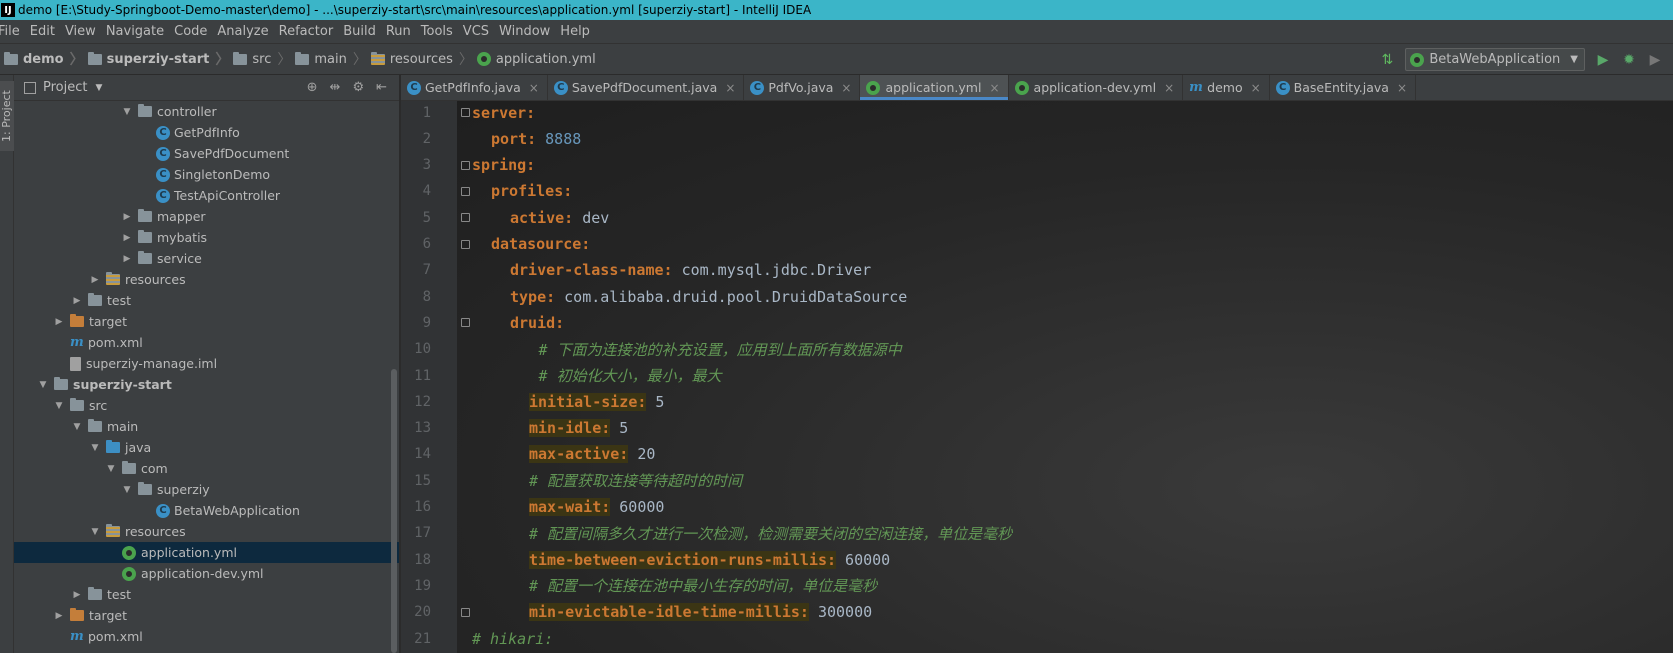 The height and width of the screenshot is (653, 1673). What do you see at coordinates (206, 573) in the screenshot?
I see `tree-item: application-dev.yml` at bounding box center [206, 573].